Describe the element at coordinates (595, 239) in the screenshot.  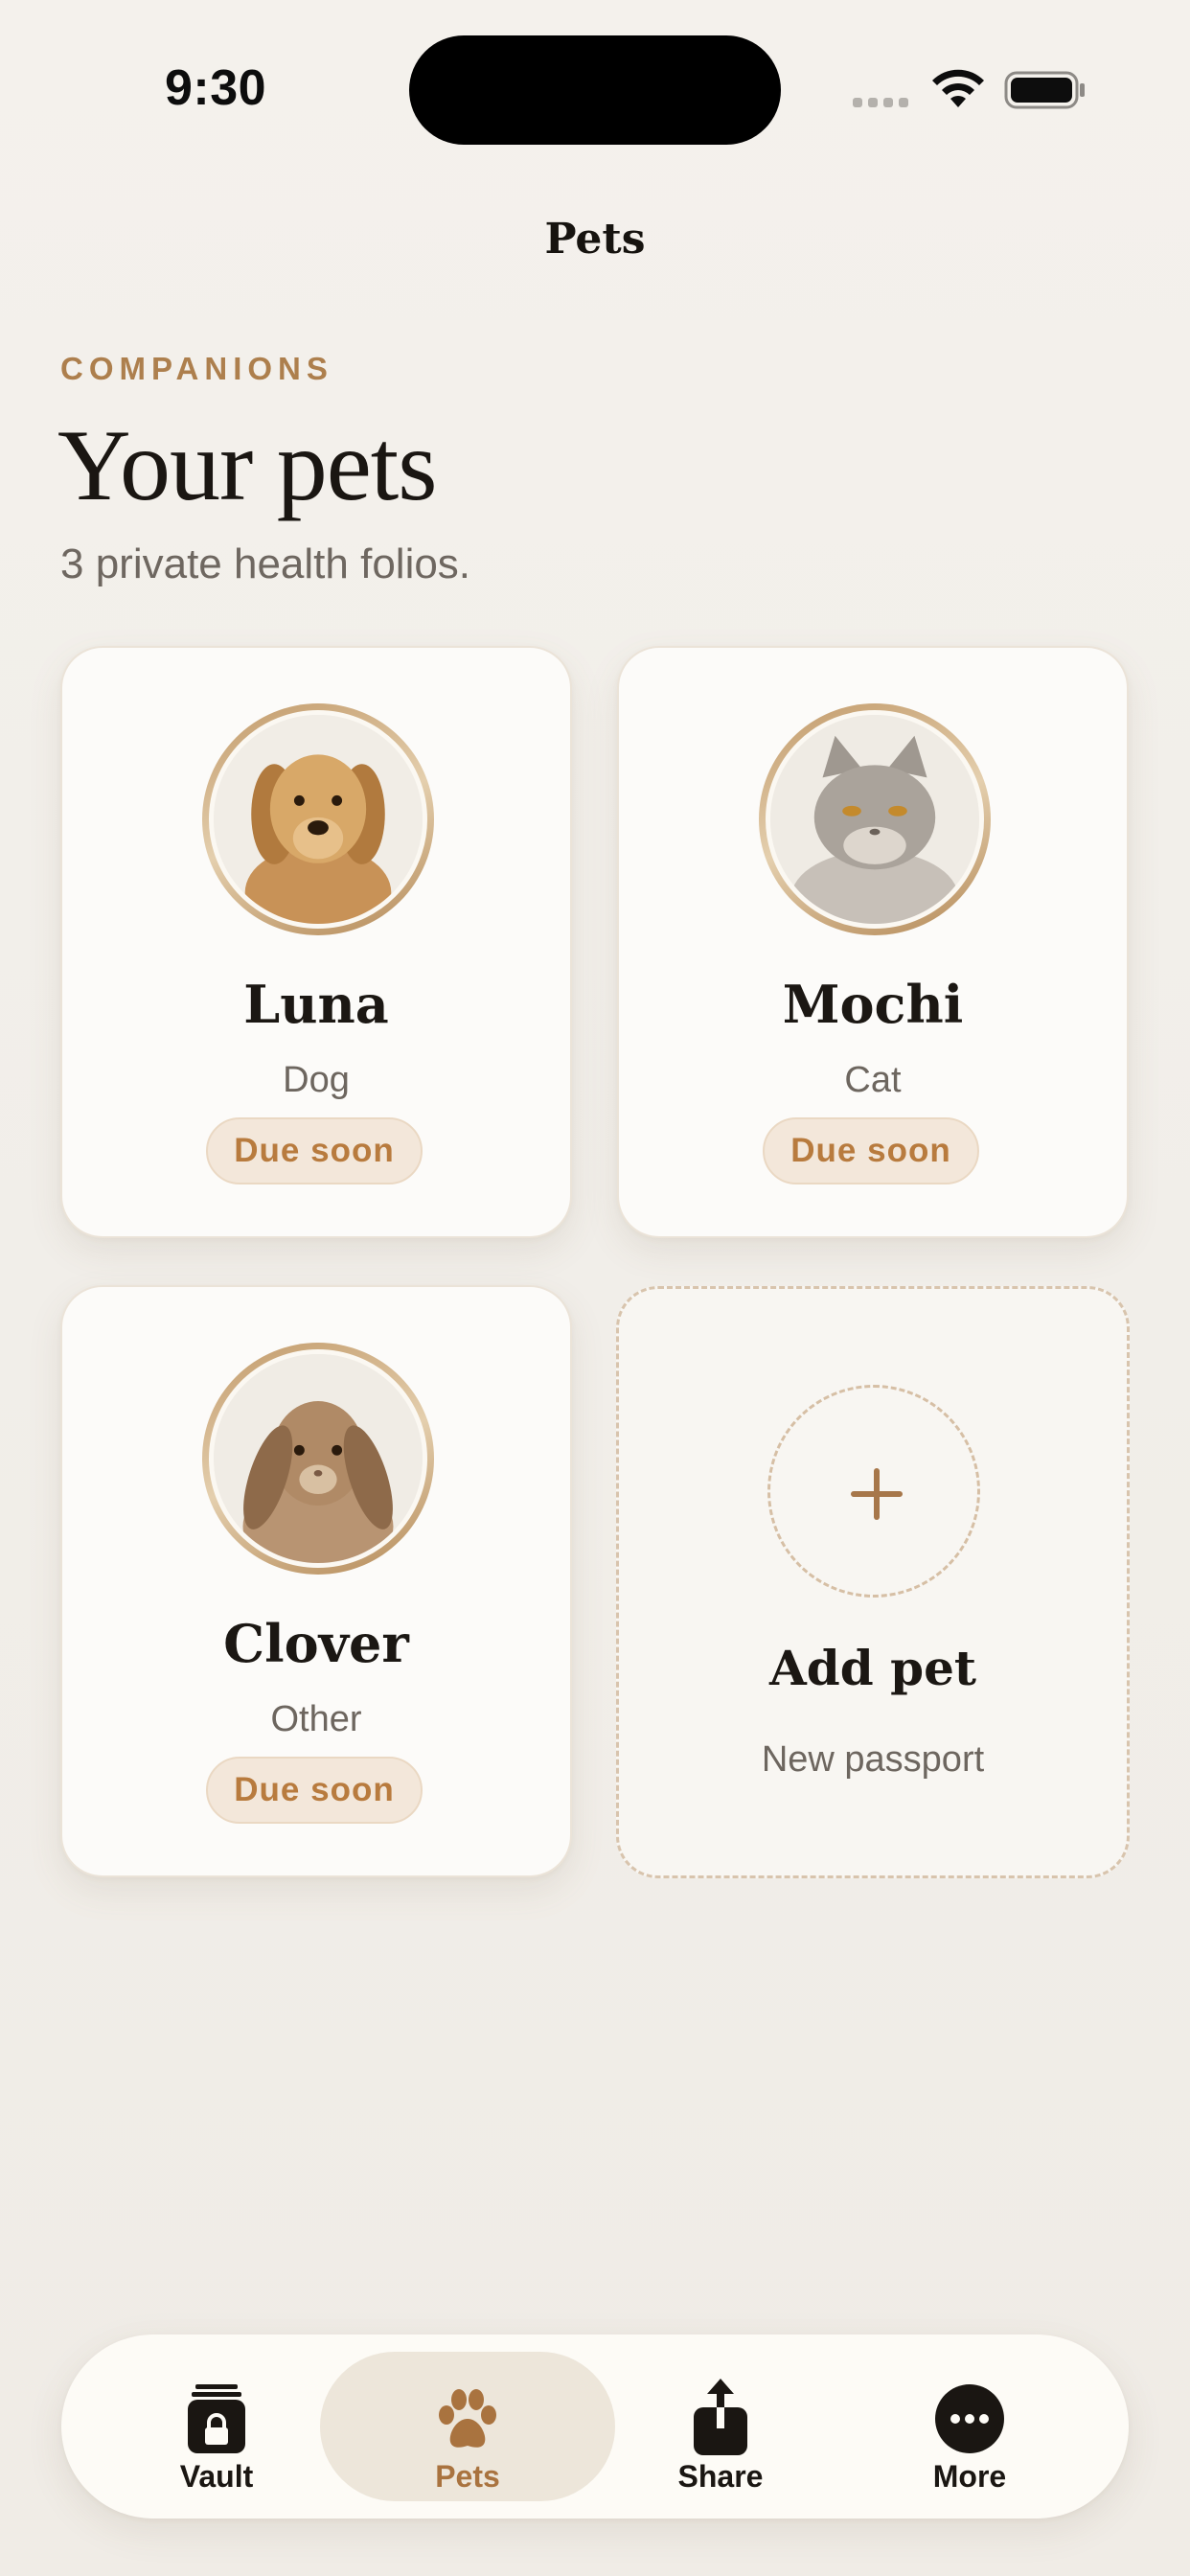
I see `nav-title: Pets` at that location.